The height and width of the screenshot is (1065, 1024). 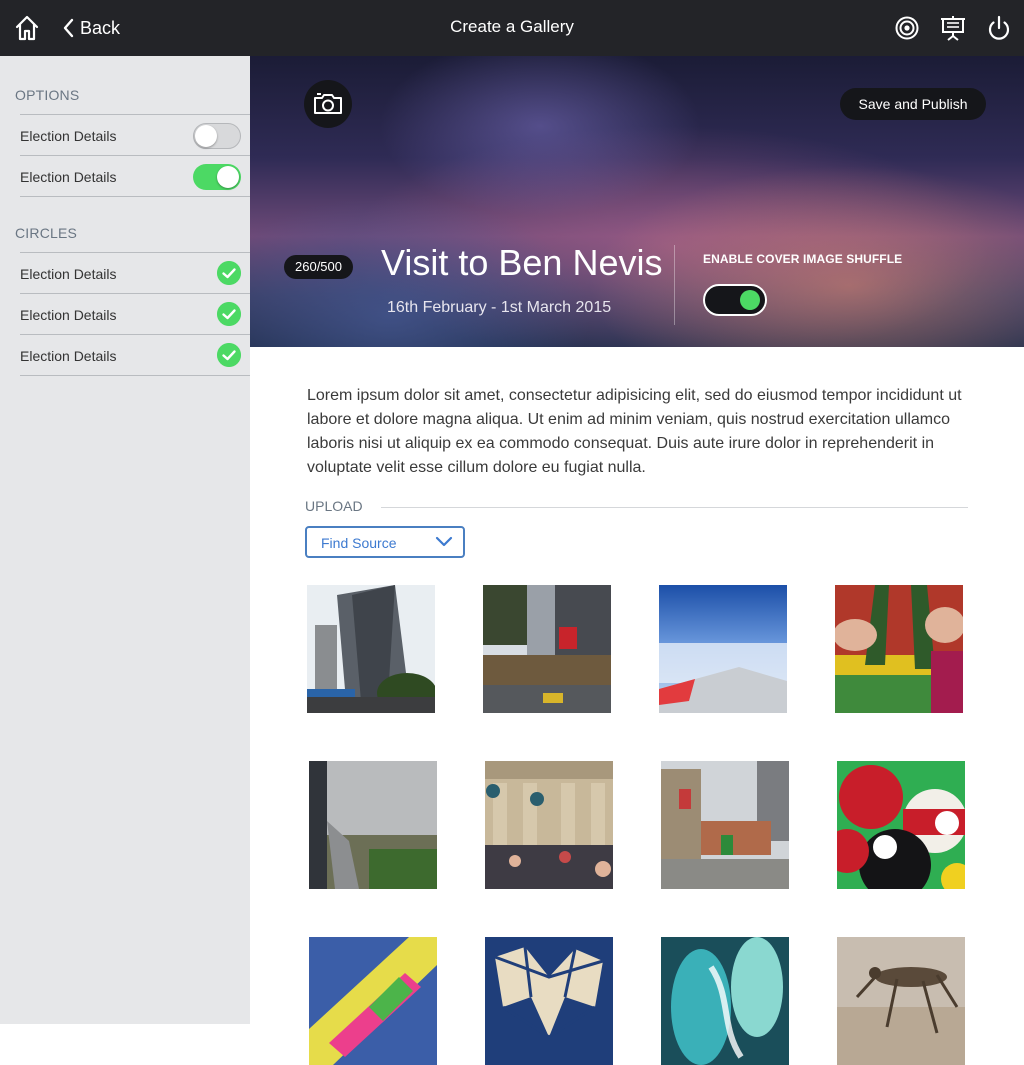 I want to click on chevron-down-icon, so click(x=444, y=541).